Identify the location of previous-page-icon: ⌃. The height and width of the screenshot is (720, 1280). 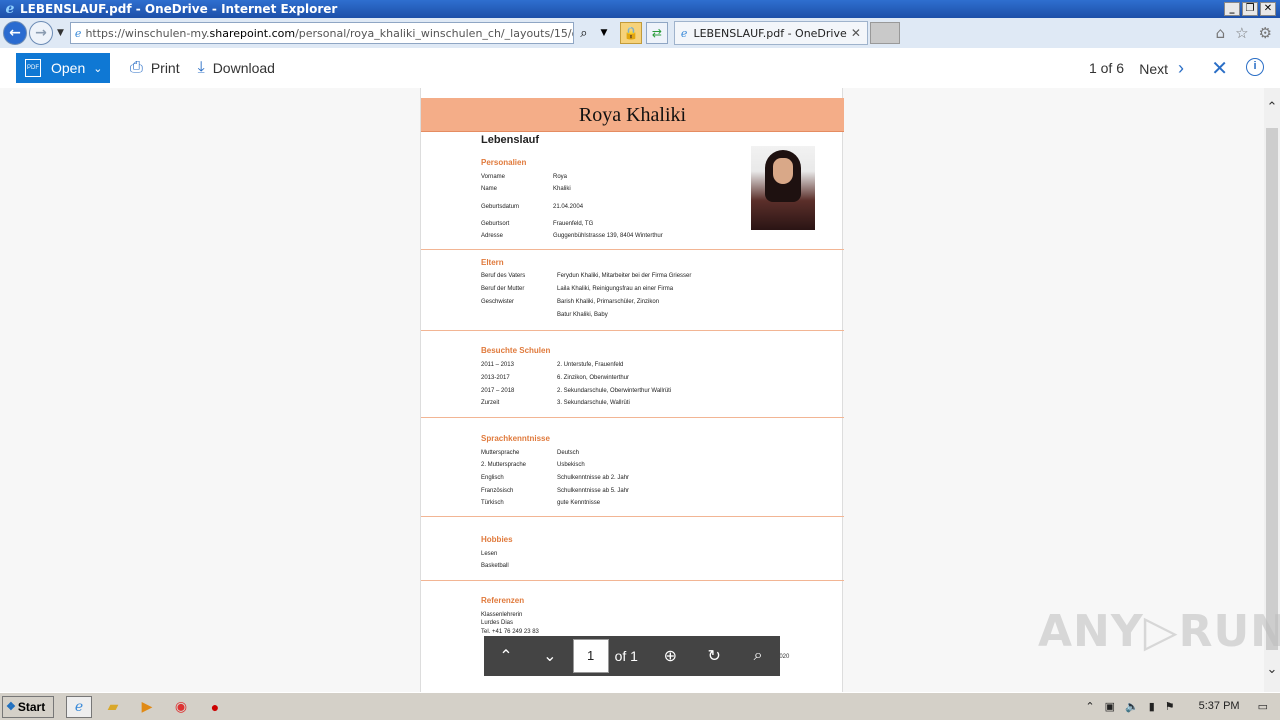
(506, 656).